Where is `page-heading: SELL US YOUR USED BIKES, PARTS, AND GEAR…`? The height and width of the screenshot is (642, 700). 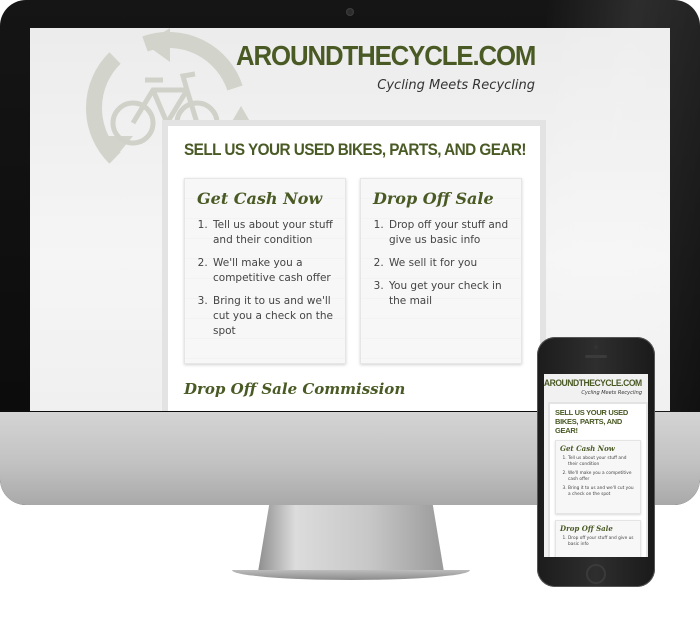
page-heading: SELL US YOUR USED BIKES, PARTS, AND GEAR… is located at coordinates (355, 149).